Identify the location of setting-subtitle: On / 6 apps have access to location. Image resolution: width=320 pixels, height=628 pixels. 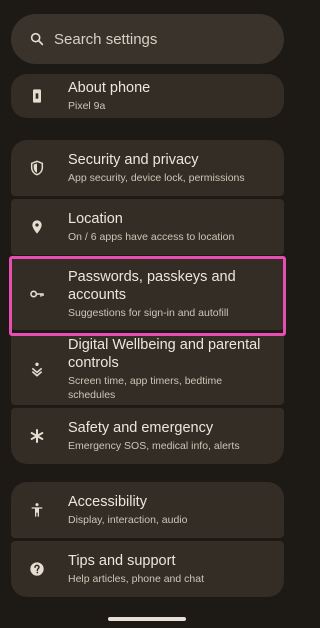
(151, 237).